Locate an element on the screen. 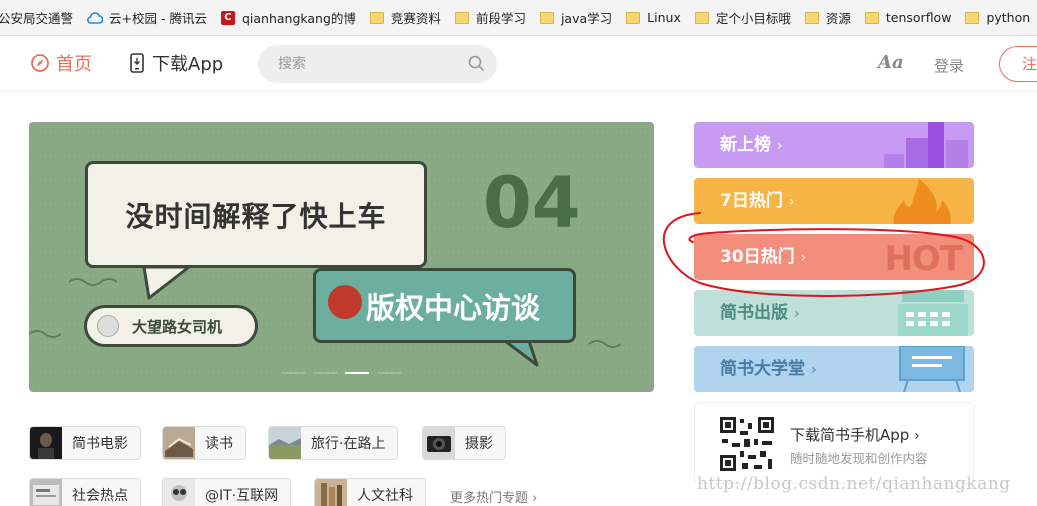  banner-title-bubble: 版权中心访谈 is located at coordinates (444, 305).